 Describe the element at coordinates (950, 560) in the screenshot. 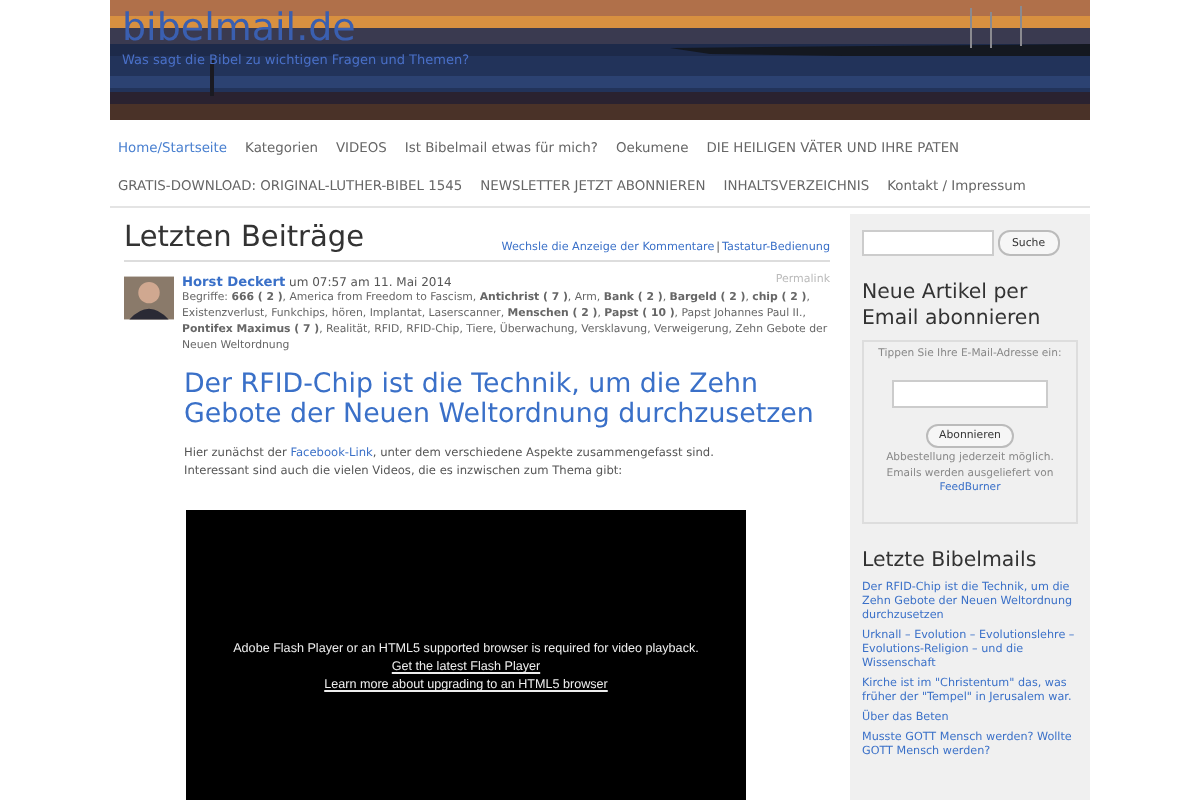

I see `widget-heading: Letzte Bibelmails` at that location.